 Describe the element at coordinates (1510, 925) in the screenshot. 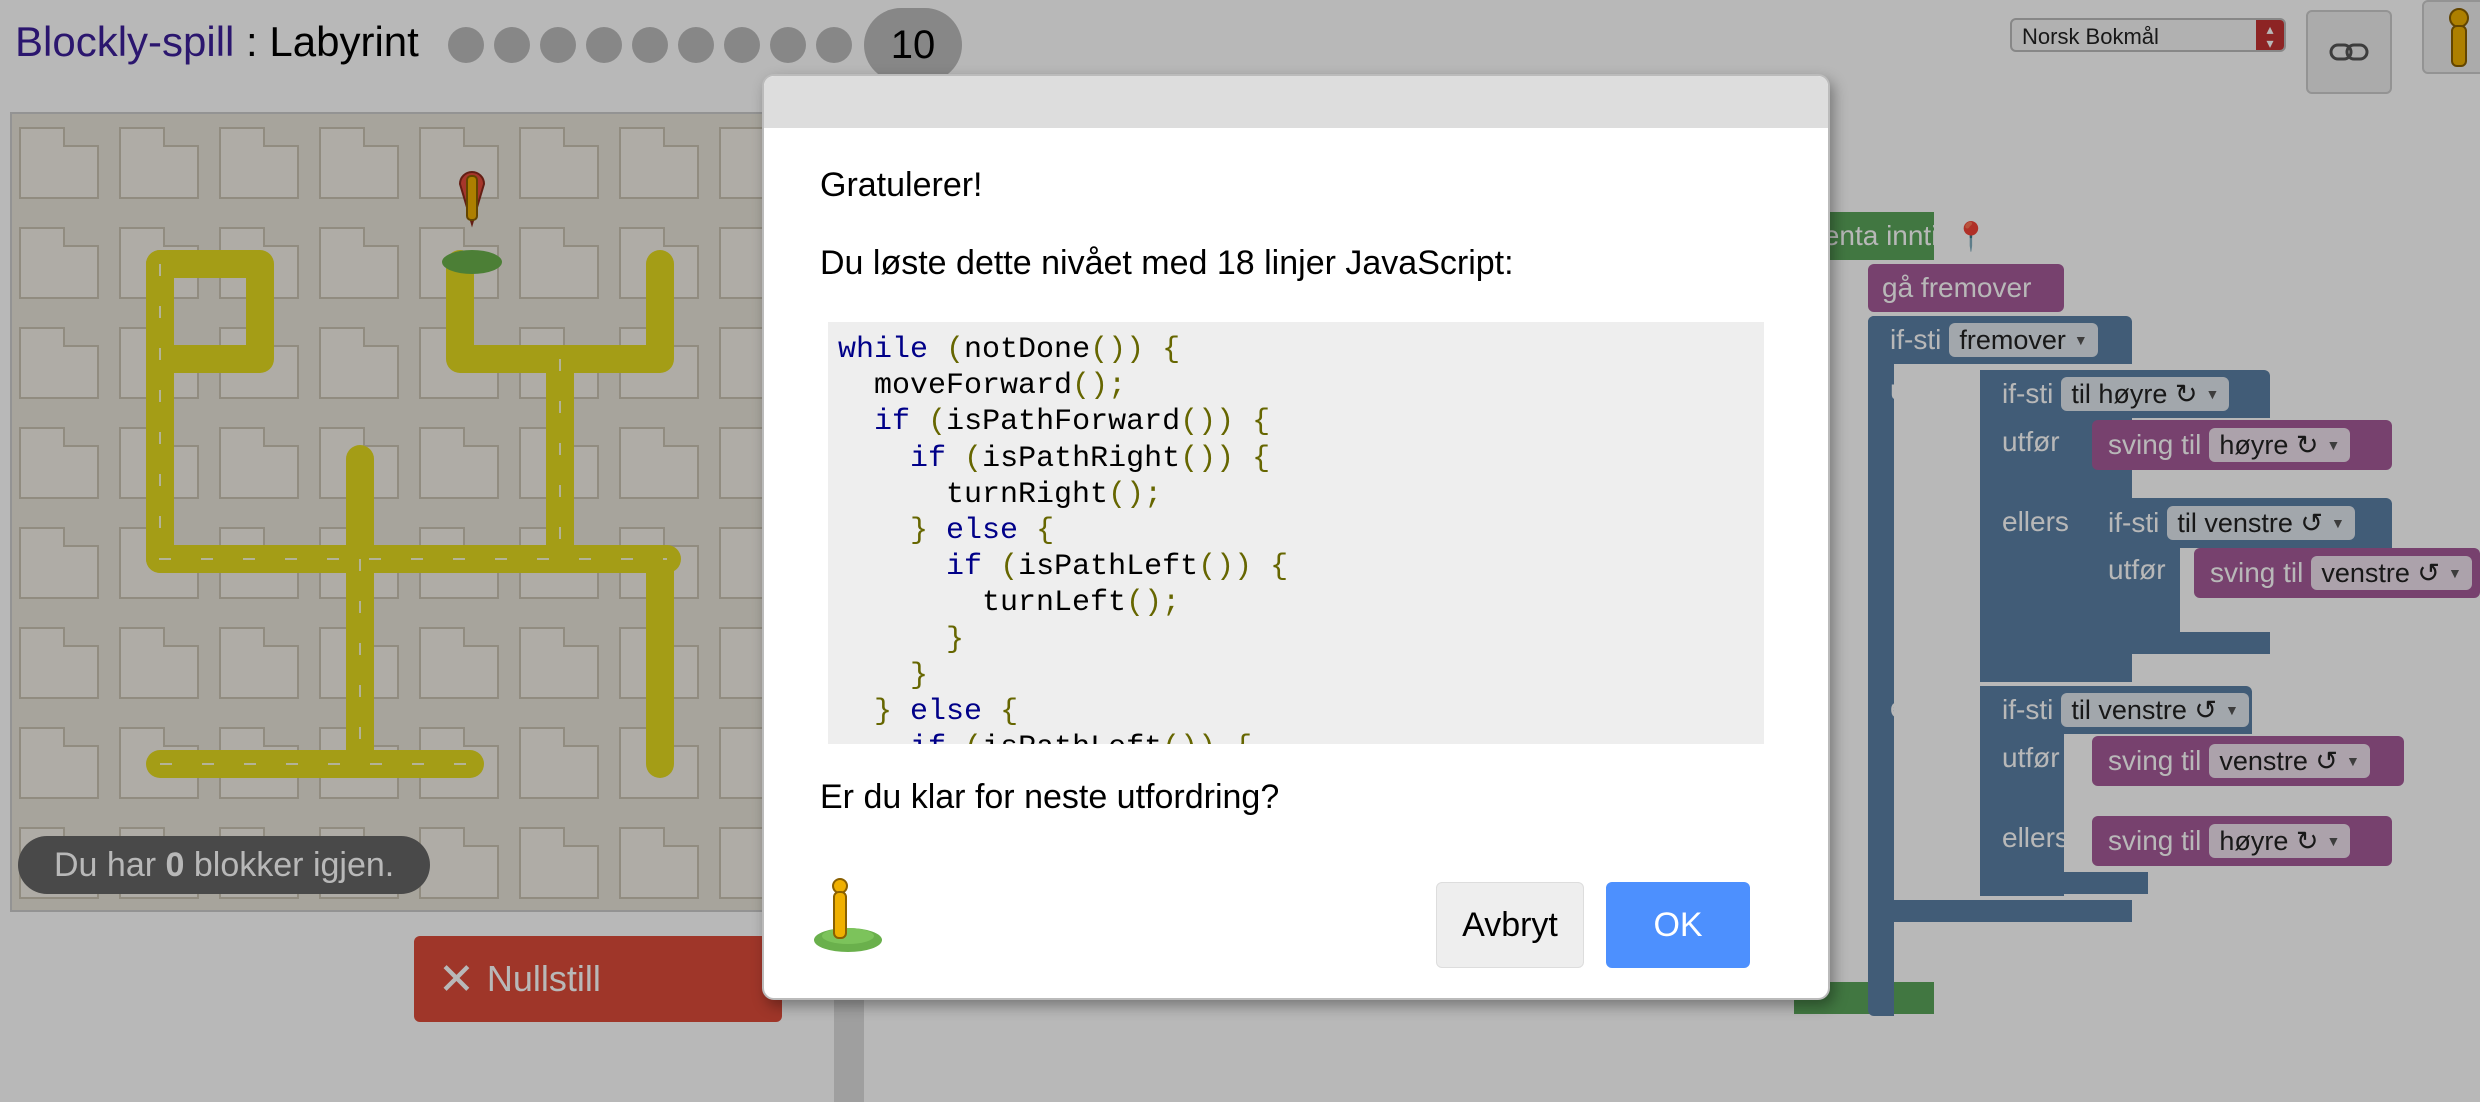

I see `cancel-button: Avbryt` at that location.